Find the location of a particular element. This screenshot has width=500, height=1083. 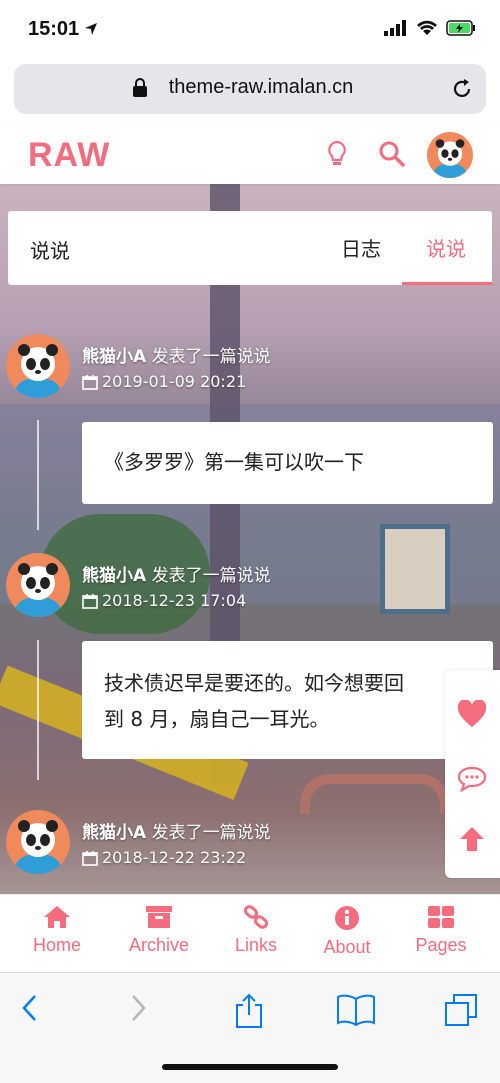

post-date: 2018-12-22 23:22 is located at coordinates (164, 857).